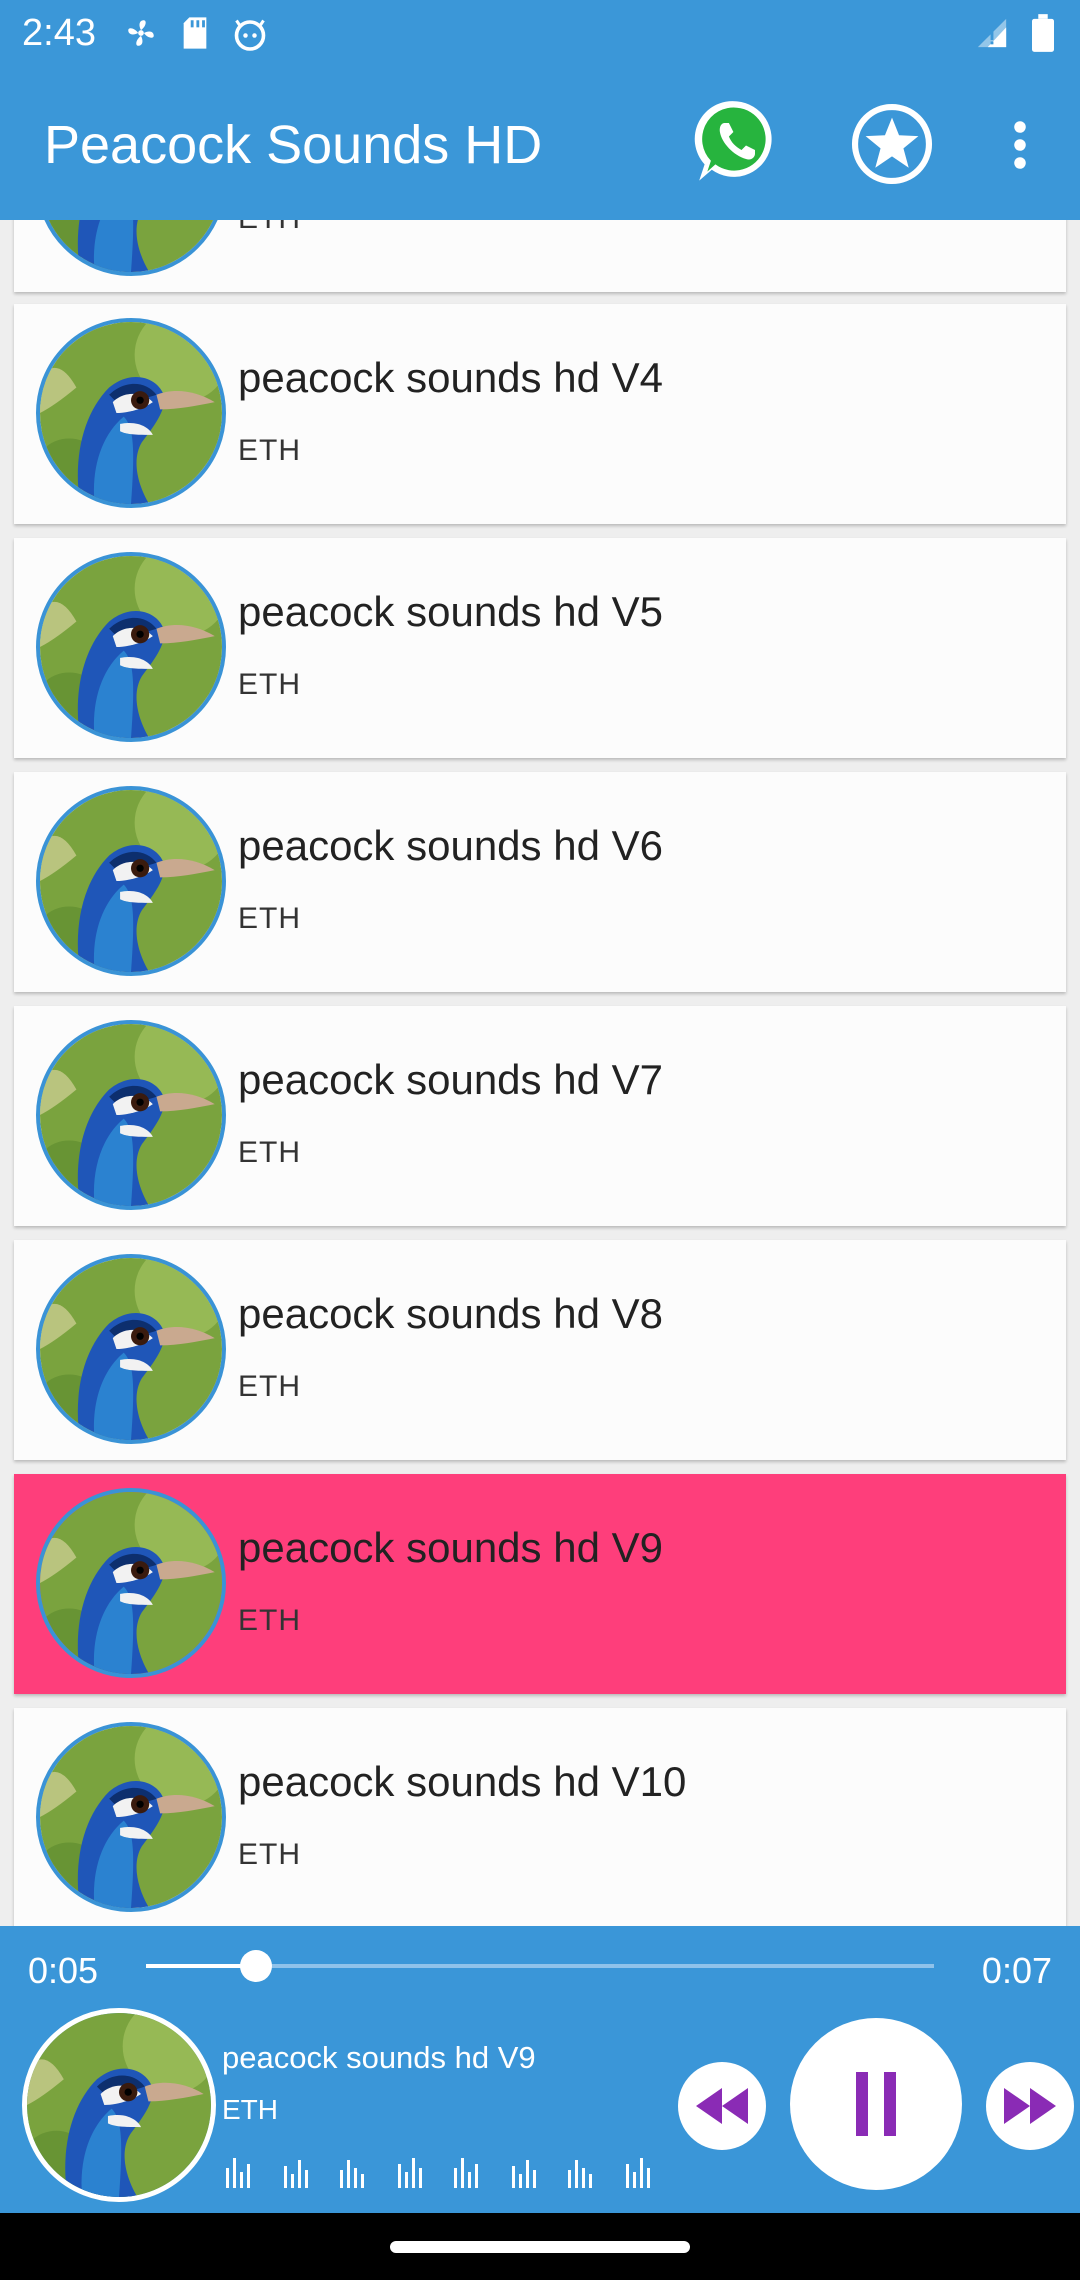 The image size is (1080, 2280). I want to click on track-title: peacock sounds hd V10, so click(462, 1781).